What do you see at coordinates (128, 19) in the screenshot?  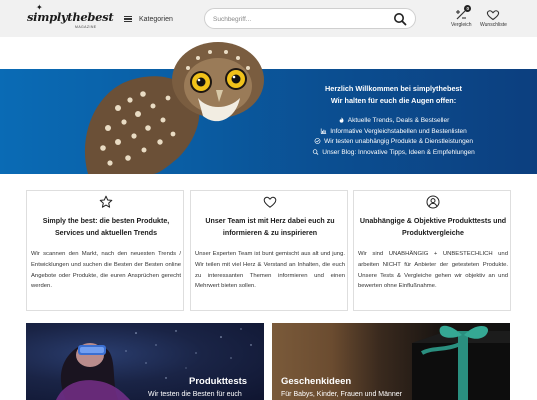 I see `hamburger-icon` at bounding box center [128, 19].